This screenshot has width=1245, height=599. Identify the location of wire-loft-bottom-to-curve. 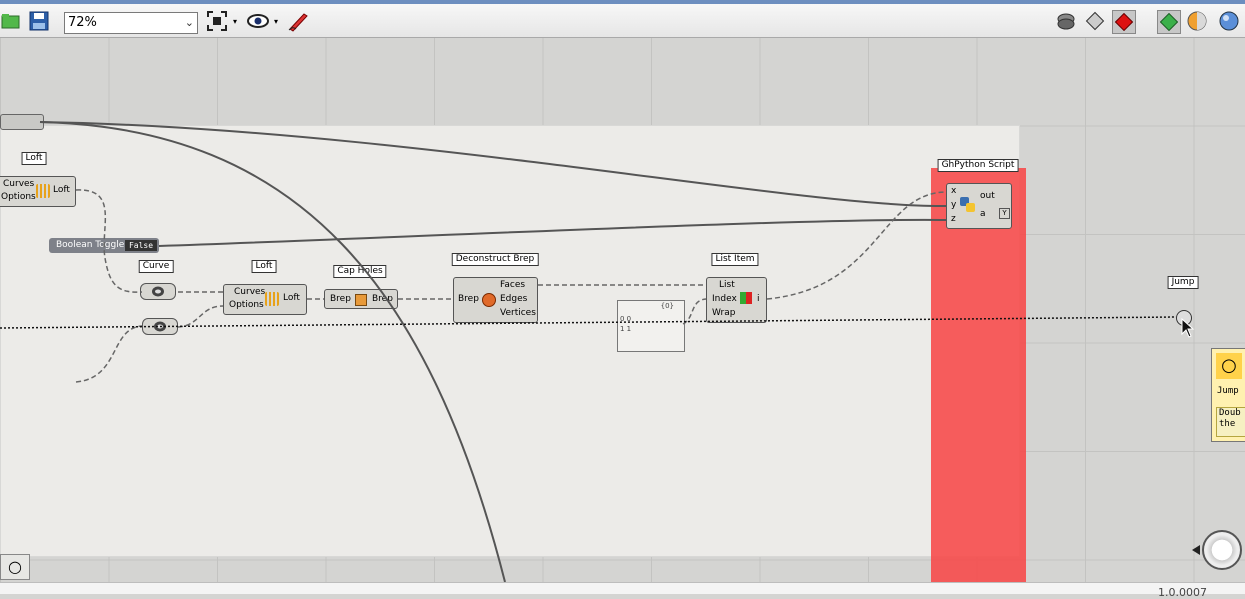
(109, 354).